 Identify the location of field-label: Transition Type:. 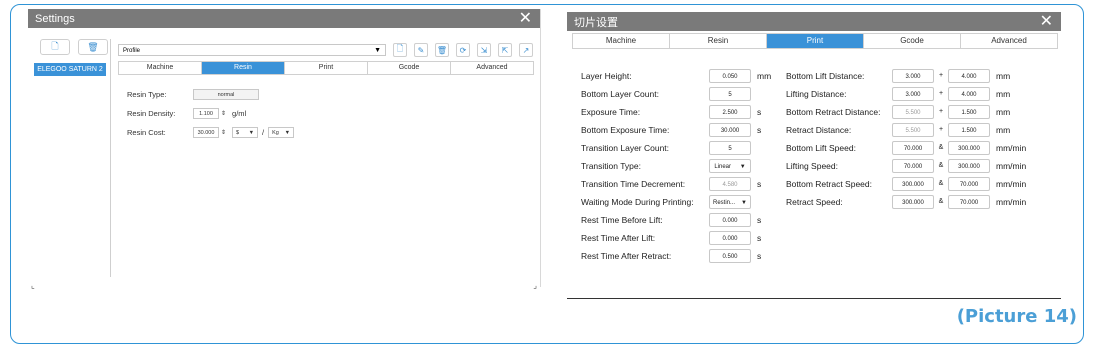
(611, 165).